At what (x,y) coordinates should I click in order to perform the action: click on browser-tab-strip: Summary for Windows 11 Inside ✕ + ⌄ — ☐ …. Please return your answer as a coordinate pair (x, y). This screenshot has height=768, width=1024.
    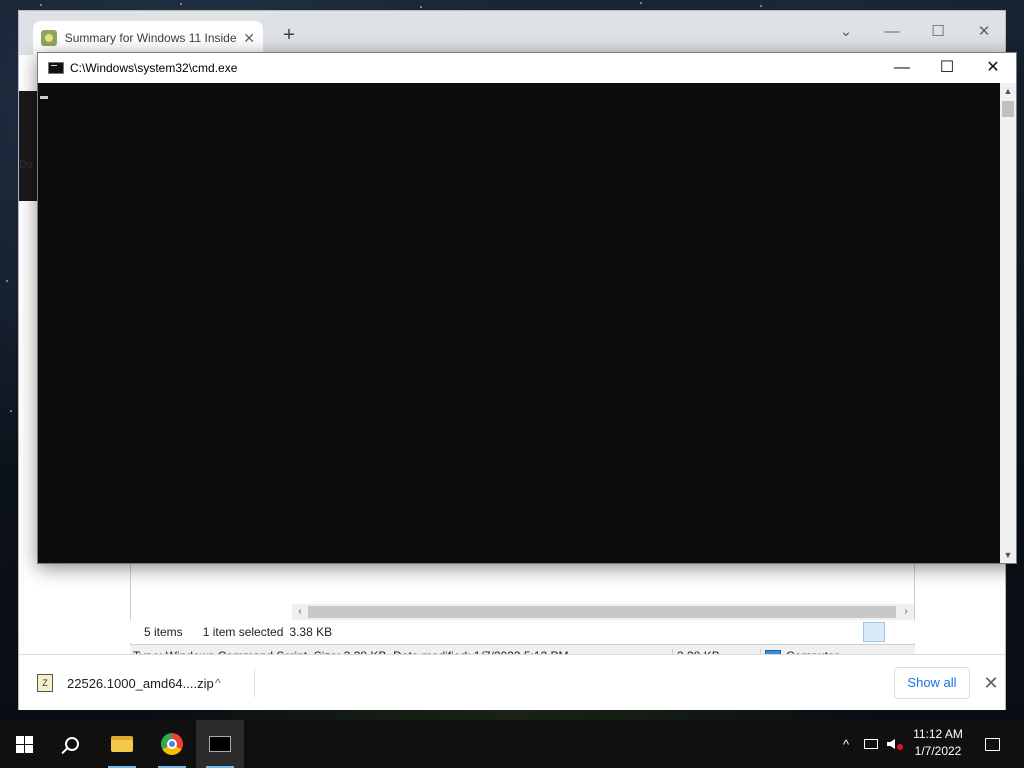
    Looking at the image, I should click on (512, 33).